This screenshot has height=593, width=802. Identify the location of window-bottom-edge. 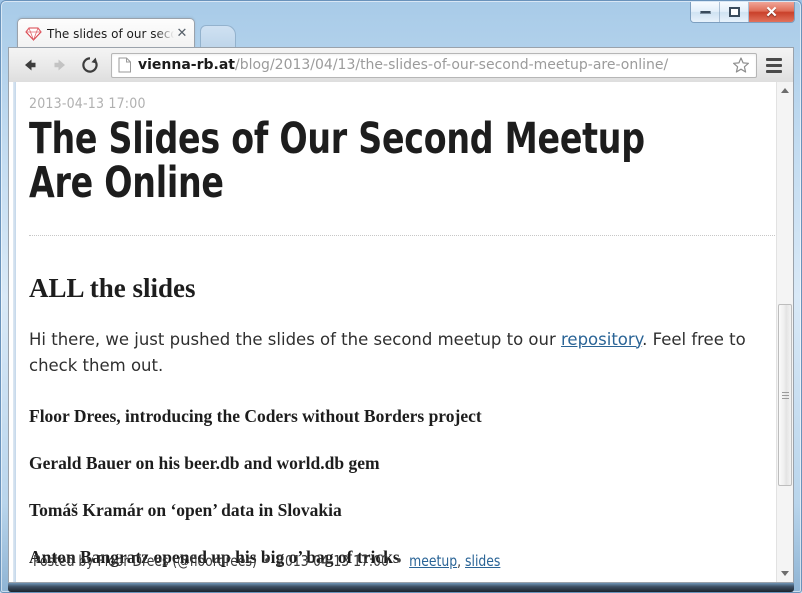
(401, 587).